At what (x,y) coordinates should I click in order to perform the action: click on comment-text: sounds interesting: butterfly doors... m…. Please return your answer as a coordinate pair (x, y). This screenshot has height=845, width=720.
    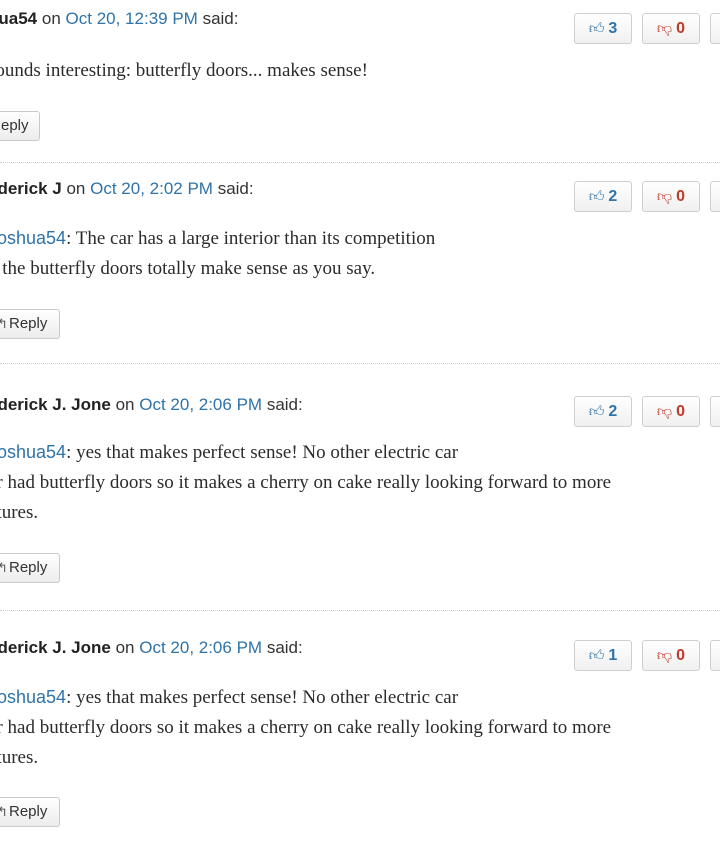
    Looking at the image, I should click on (184, 70).